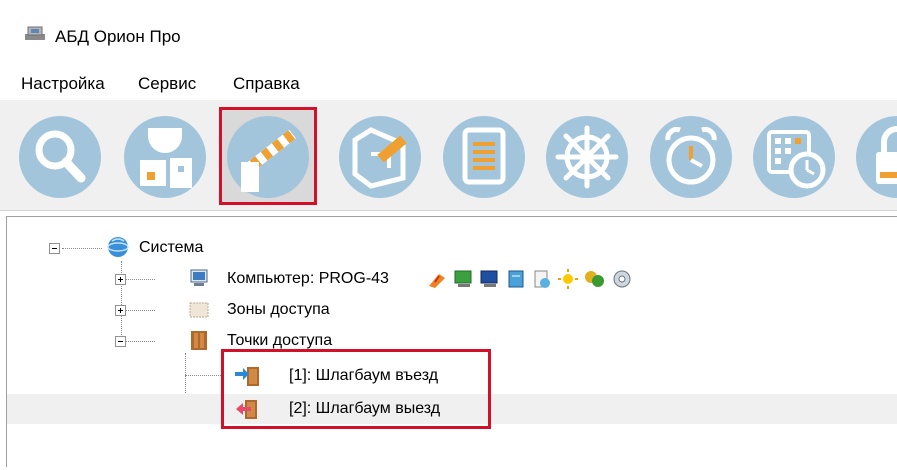  I want to click on sun-icon, so click(568, 279).